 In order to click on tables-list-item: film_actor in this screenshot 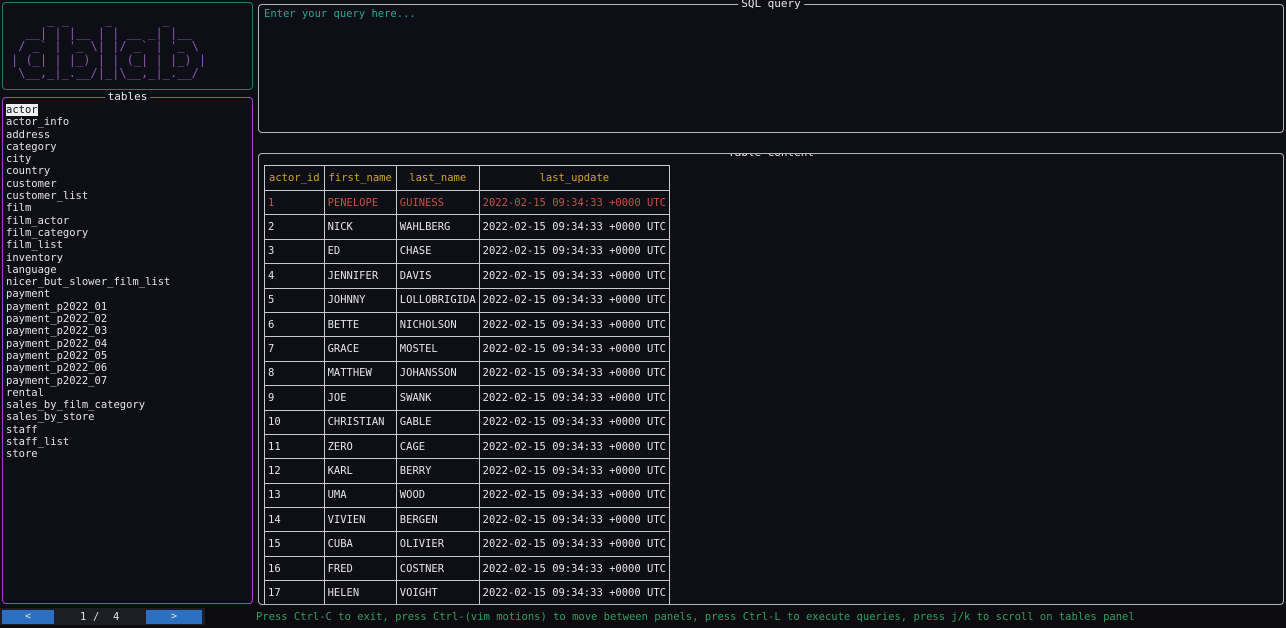, I will do `click(129, 221)`.